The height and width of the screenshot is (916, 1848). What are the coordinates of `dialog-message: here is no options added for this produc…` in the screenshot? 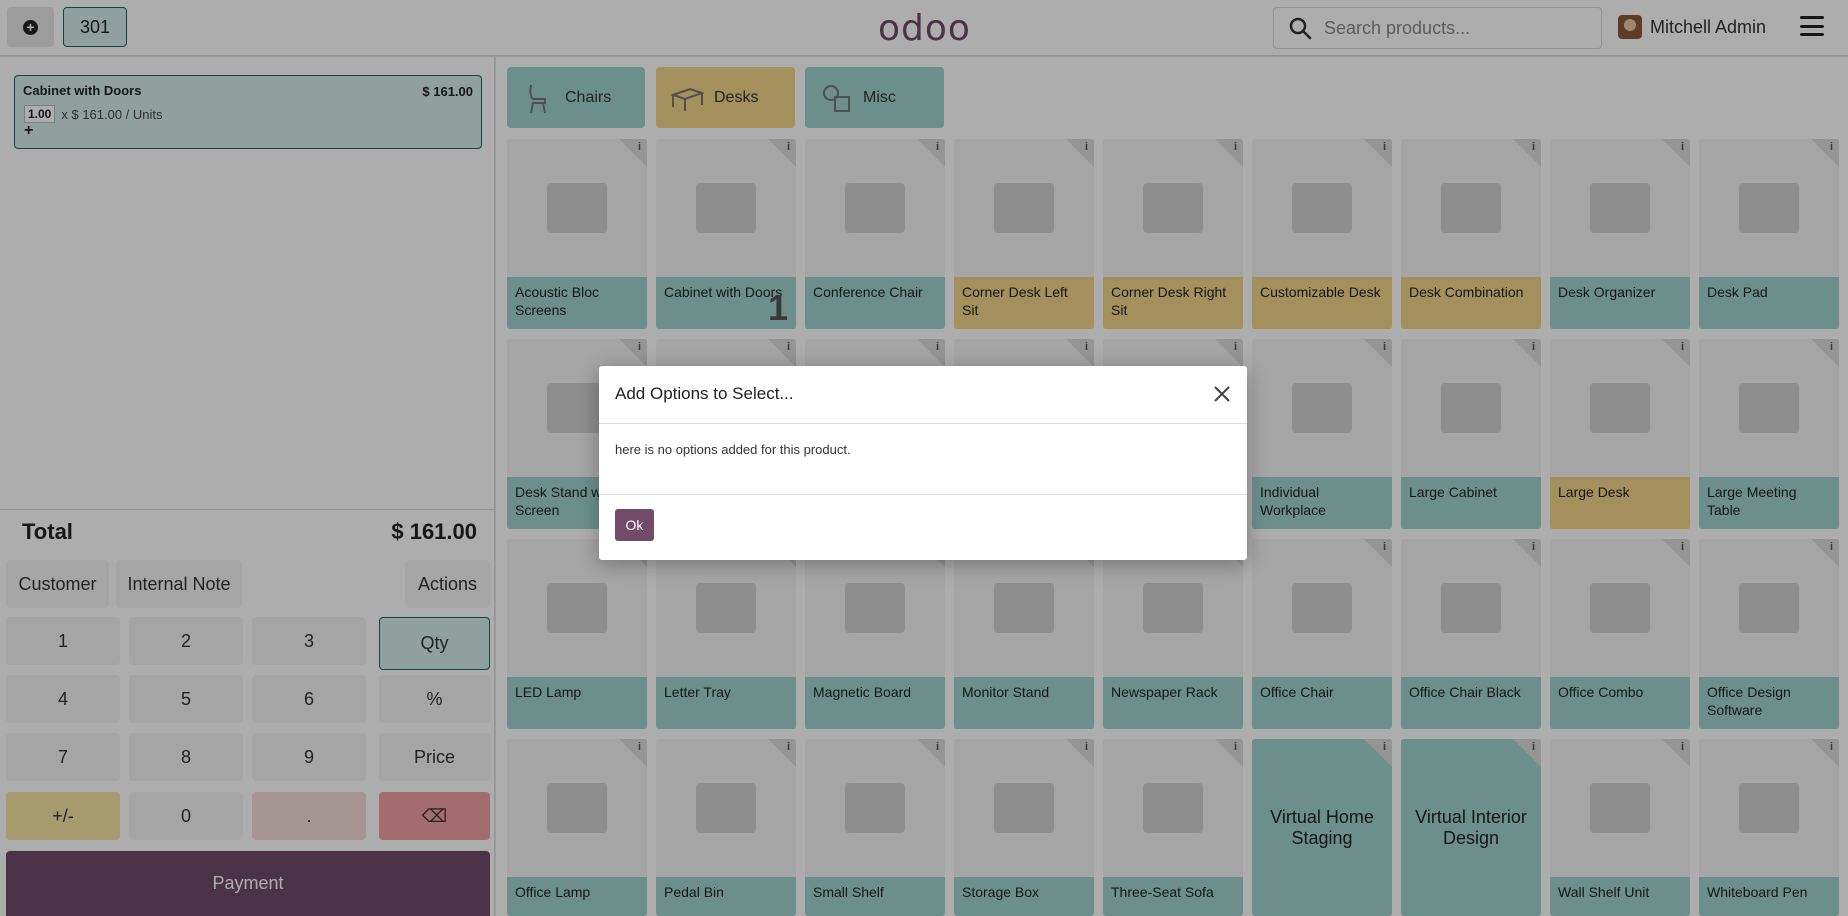 It's located at (733, 449).